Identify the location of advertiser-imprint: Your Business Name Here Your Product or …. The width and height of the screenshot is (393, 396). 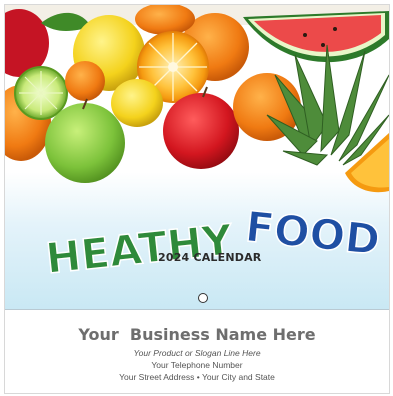
(197, 354).